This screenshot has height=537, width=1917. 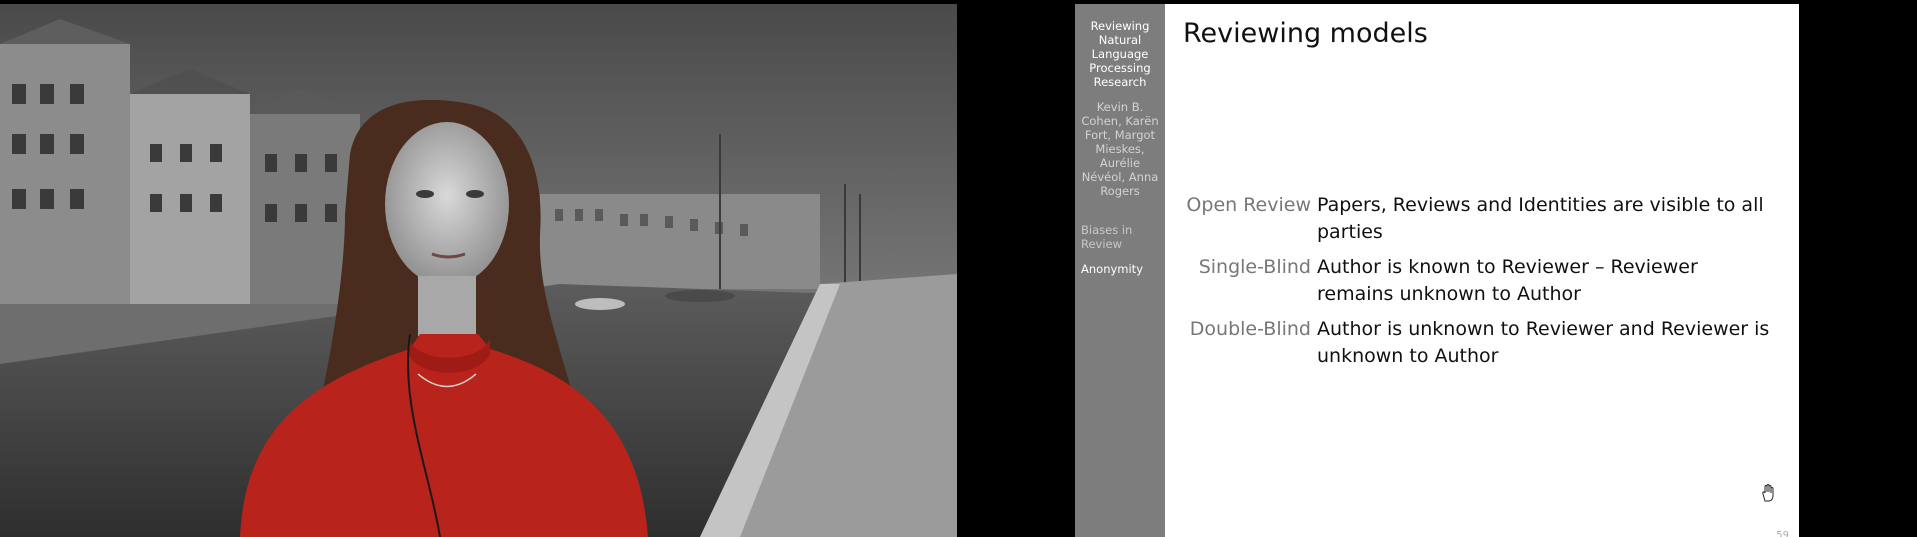 What do you see at coordinates (1120, 237) in the screenshot?
I see `sidebar-section-biases-in-review: Biases in Review` at bounding box center [1120, 237].